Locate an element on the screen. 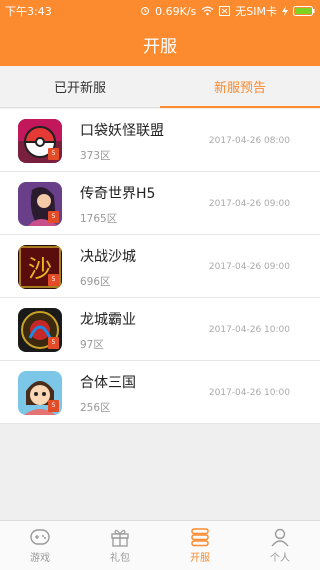 Image resolution: width=320 pixels, height=570 pixels. server-number: 373区 is located at coordinates (95, 156).